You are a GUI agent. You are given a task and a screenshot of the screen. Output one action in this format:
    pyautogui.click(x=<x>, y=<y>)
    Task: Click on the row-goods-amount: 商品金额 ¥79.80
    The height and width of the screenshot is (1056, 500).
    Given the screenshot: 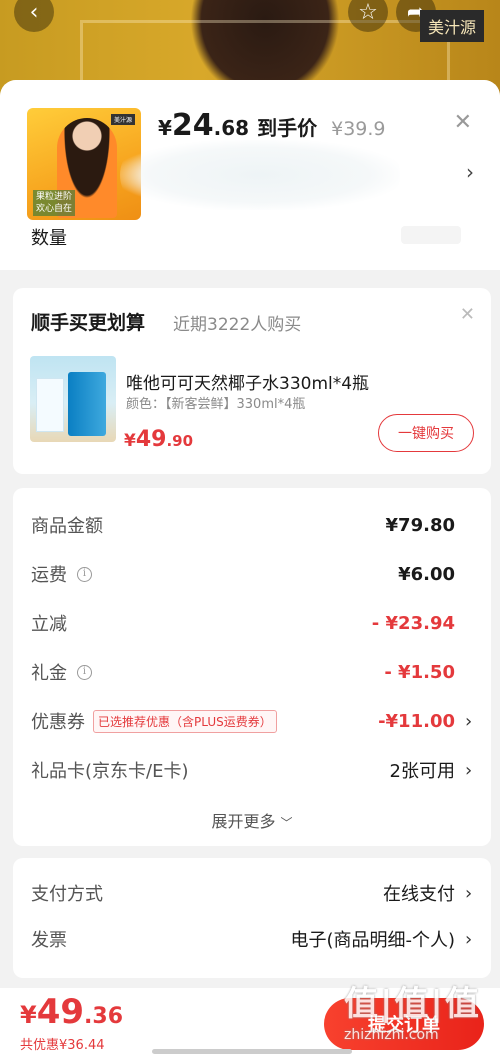 What is the action you would take?
    pyautogui.click(x=253, y=525)
    